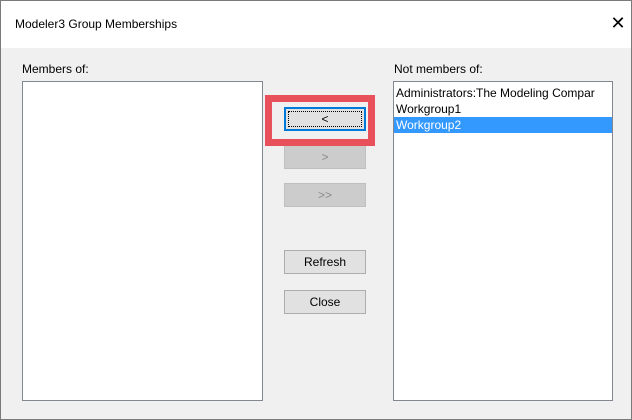 Image resolution: width=632 pixels, height=420 pixels. What do you see at coordinates (316, 24) in the screenshot?
I see `title-bar: Modeler3 Group Memberships ✕` at bounding box center [316, 24].